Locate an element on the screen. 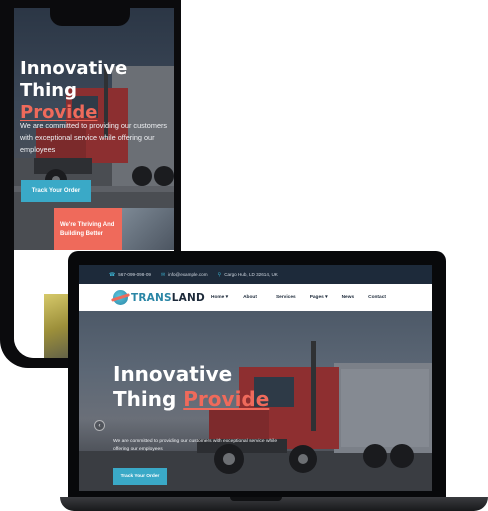 The image size is (488, 511). logo-icon is located at coordinates (120, 297).